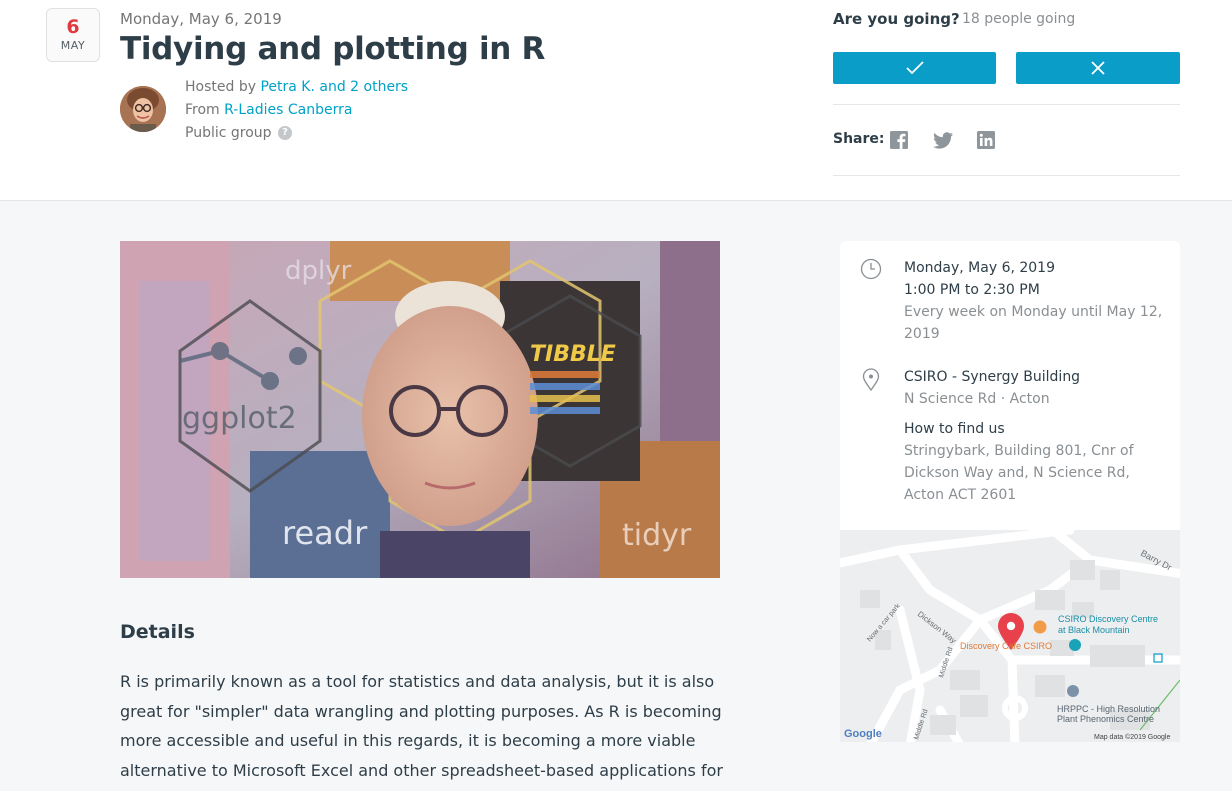  What do you see at coordinates (325, 533) in the screenshot?
I see `hex-label-readr: readr` at bounding box center [325, 533].